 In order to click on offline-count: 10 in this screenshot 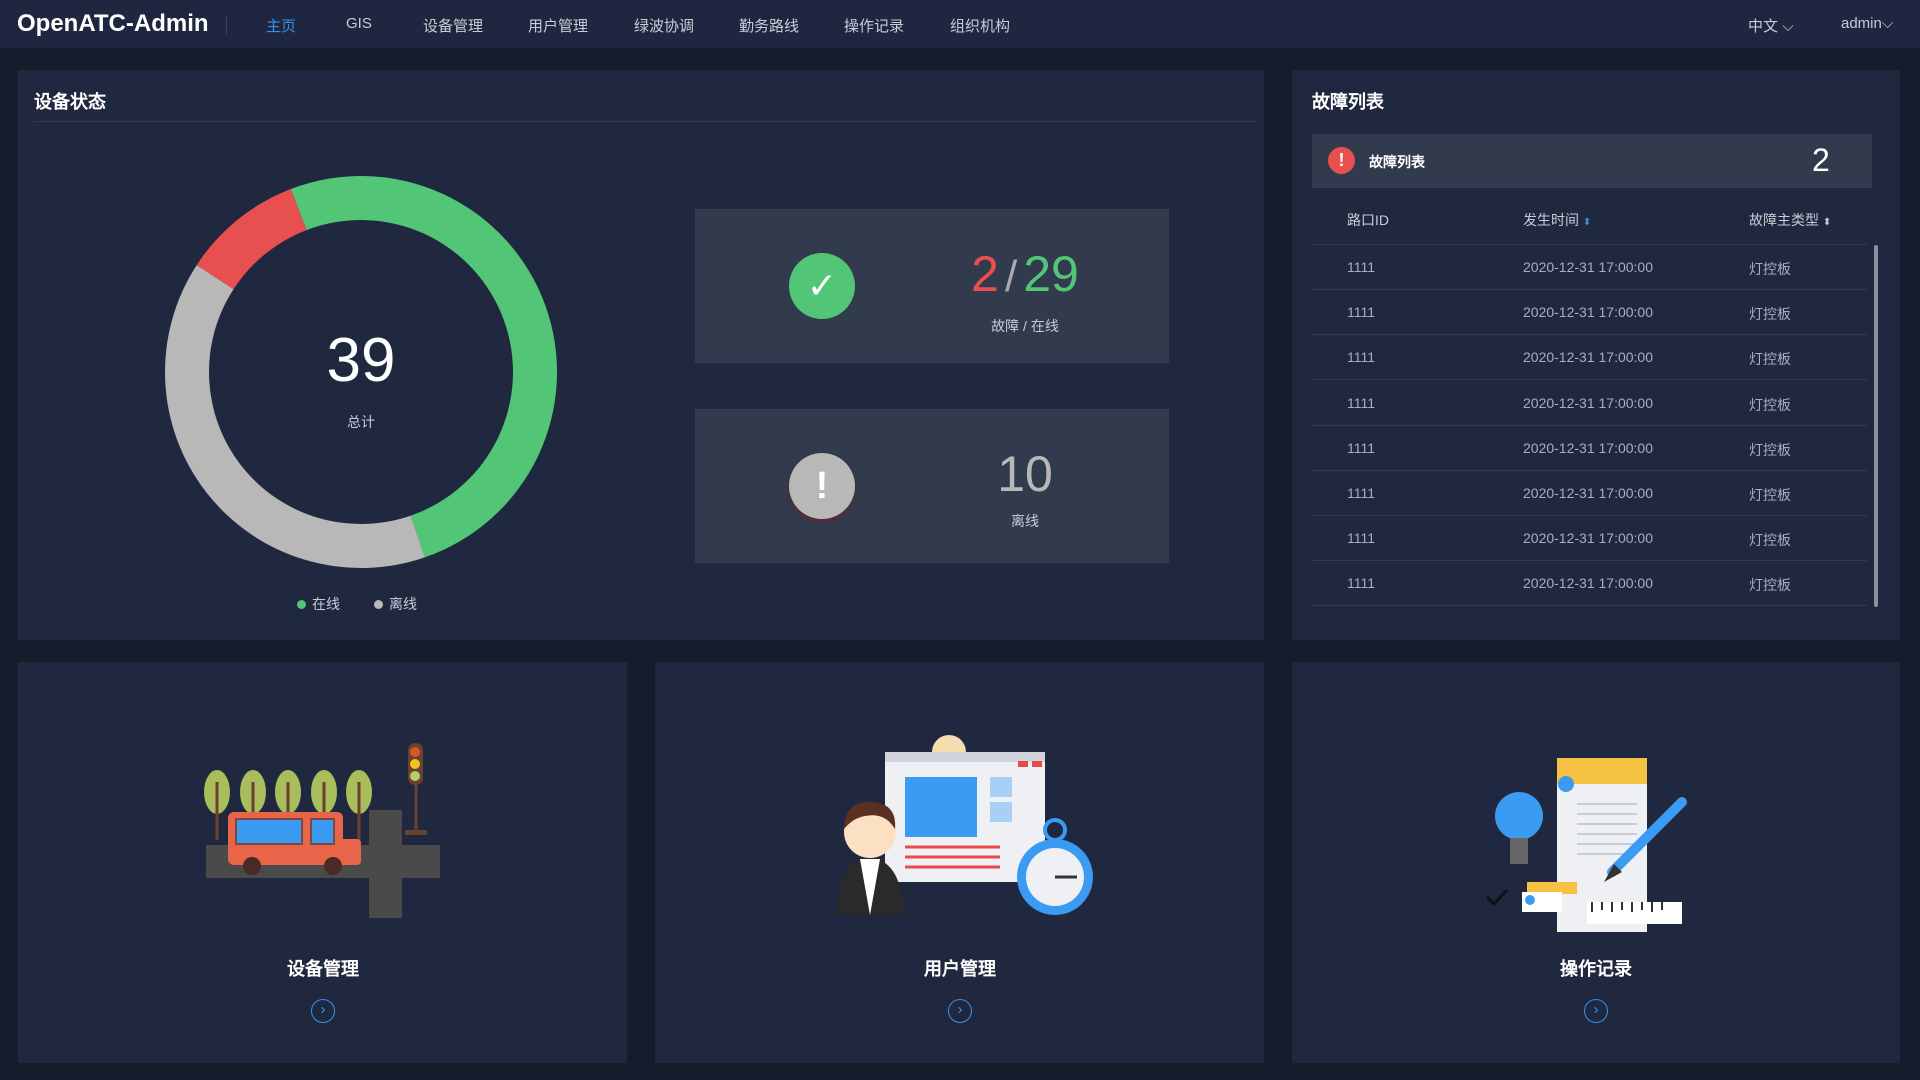, I will do `click(1025, 474)`.